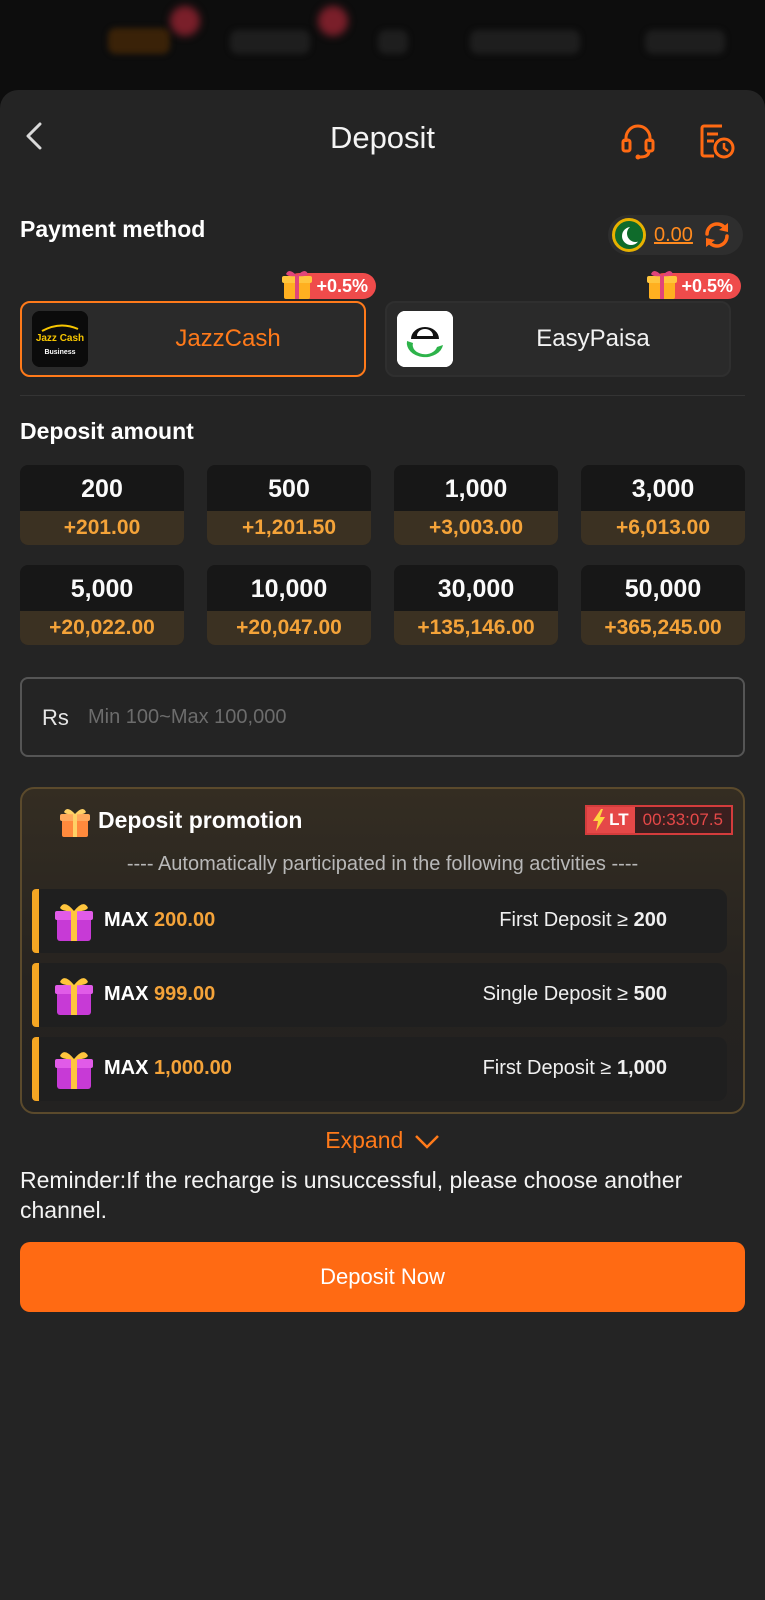 This screenshot has width=765, height=1600. What do you see at coordinates (102, 605) in the screenshot?
I see `amount-option-5000: 5,000 +20,022.00` at bounding box center [102, 605].